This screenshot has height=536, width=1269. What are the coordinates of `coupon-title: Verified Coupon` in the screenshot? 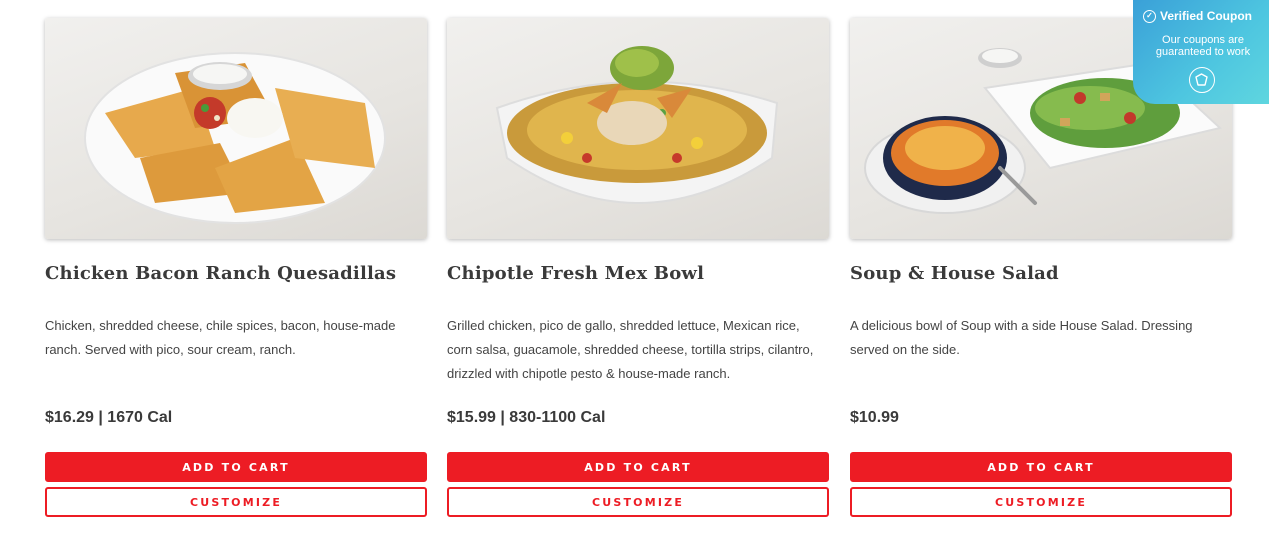 It's located at (1206, 16).